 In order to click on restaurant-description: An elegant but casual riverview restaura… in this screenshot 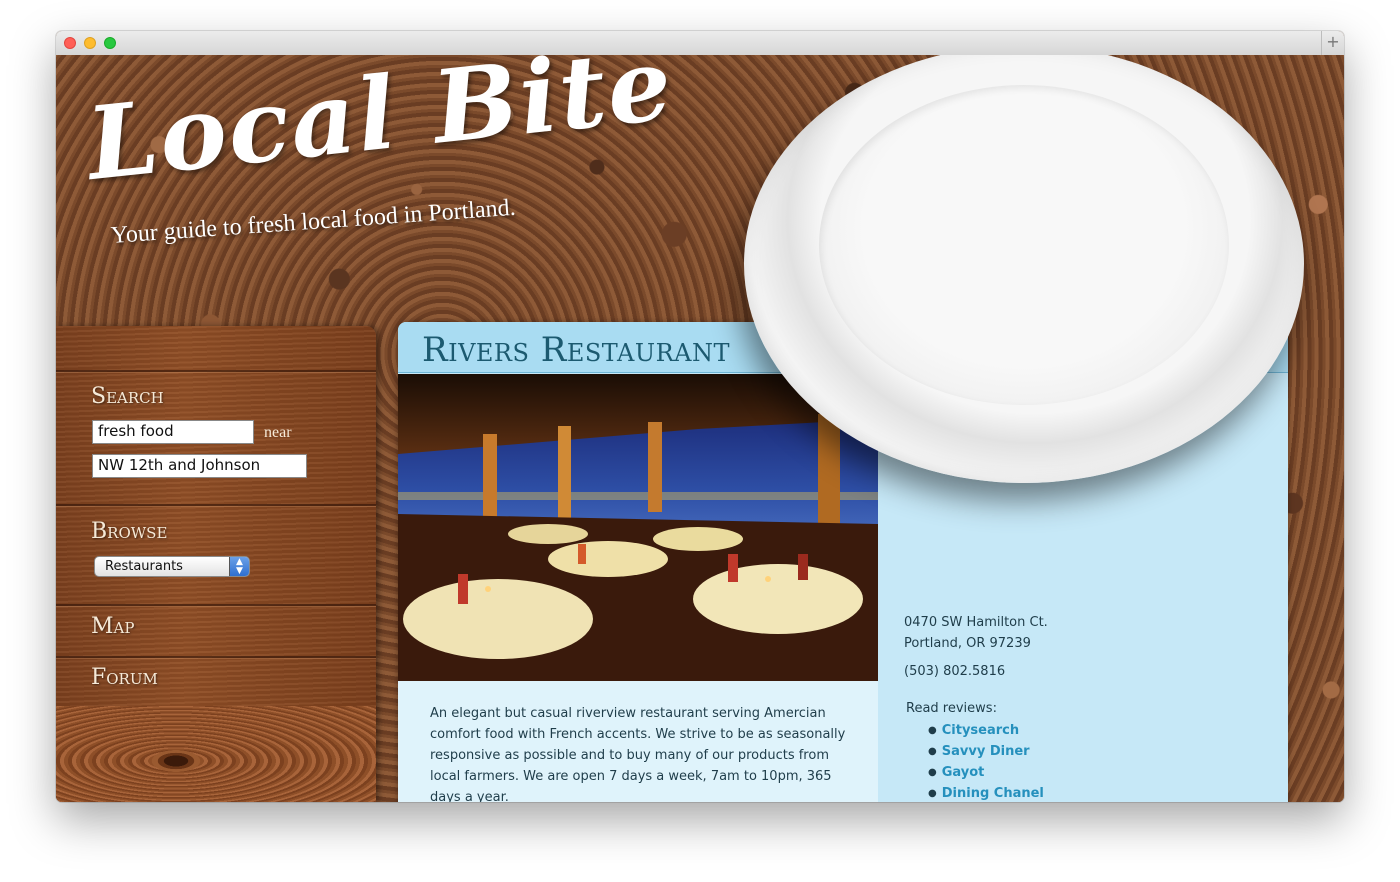, I will do `click(638, 754)`.